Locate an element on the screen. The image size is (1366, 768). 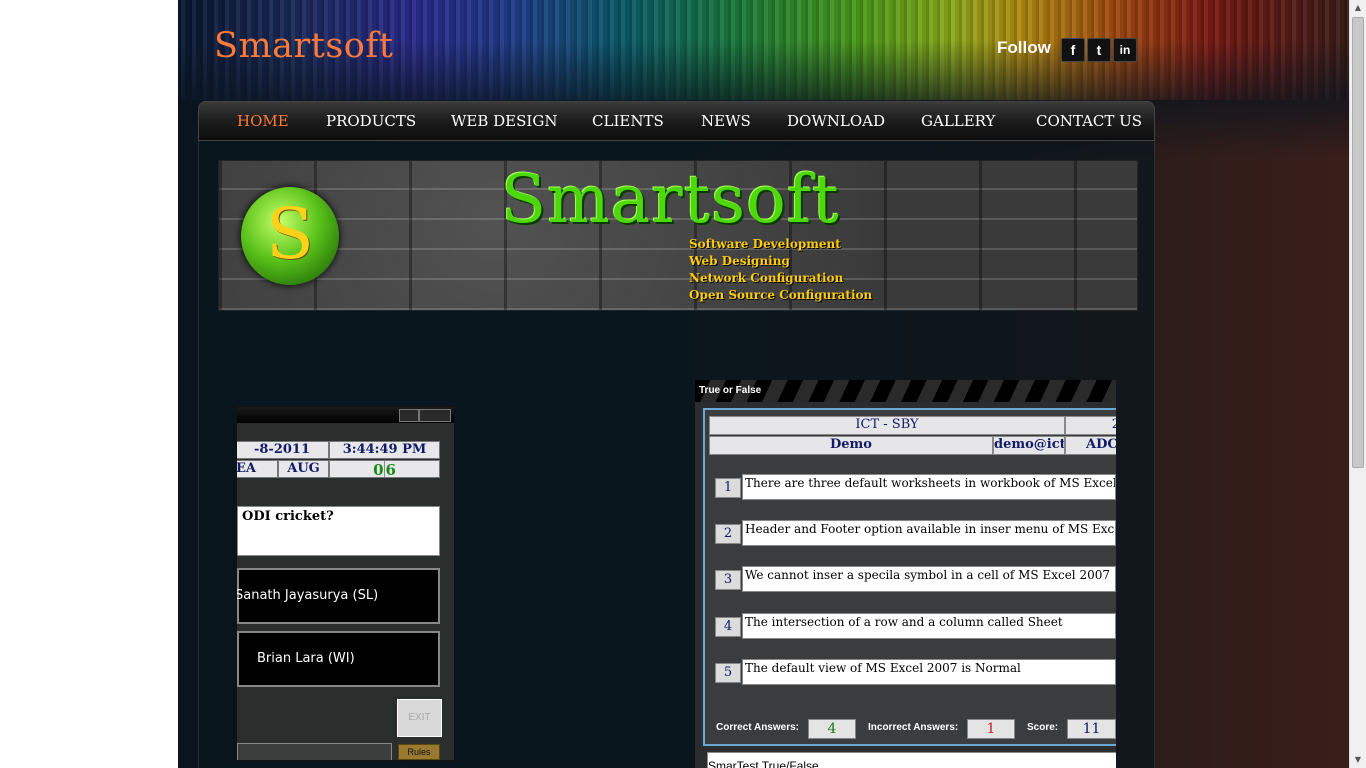
question-number-3: 3 is located at coordinates (728, 580).